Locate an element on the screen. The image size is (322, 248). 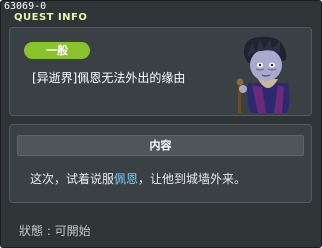
quest-description: 这次，试着说服佩恩，让他到城墙外来。 is located at coordinates (138, 178).